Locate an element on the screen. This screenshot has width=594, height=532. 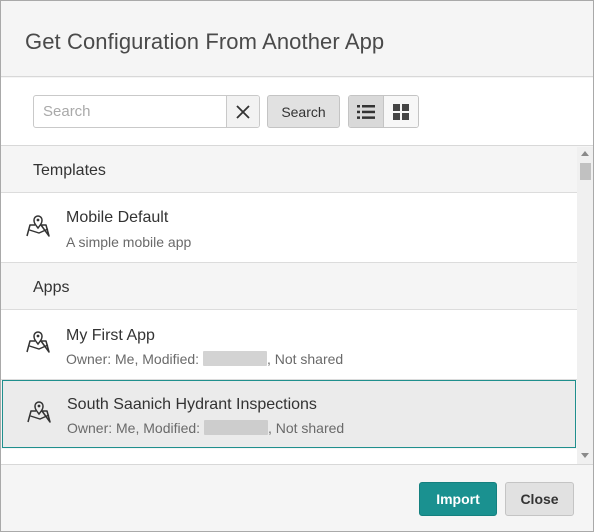
grid-view-icon is located at coordinates (400, 111).